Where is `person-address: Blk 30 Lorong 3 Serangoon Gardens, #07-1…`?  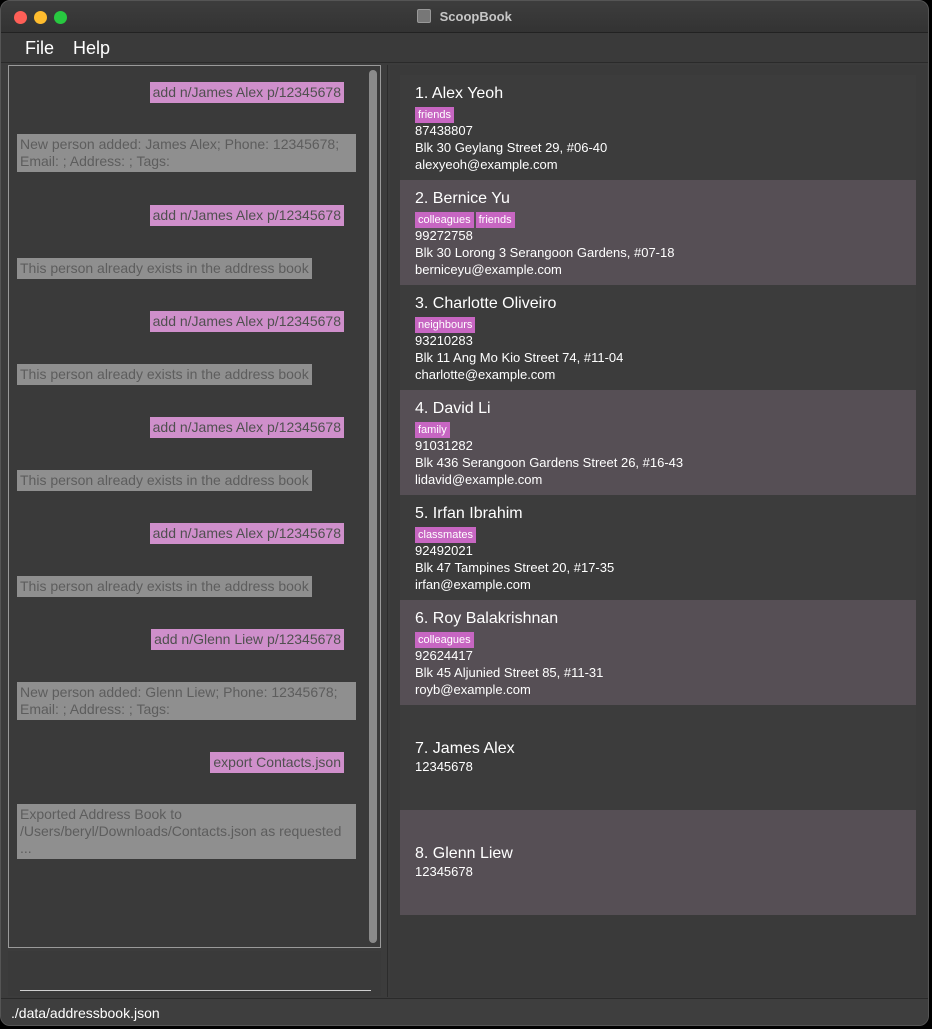 person-address: Blk 30 Lorong 3 Serangoon Gardens, #07-1… is located at coordinates (545, 252).